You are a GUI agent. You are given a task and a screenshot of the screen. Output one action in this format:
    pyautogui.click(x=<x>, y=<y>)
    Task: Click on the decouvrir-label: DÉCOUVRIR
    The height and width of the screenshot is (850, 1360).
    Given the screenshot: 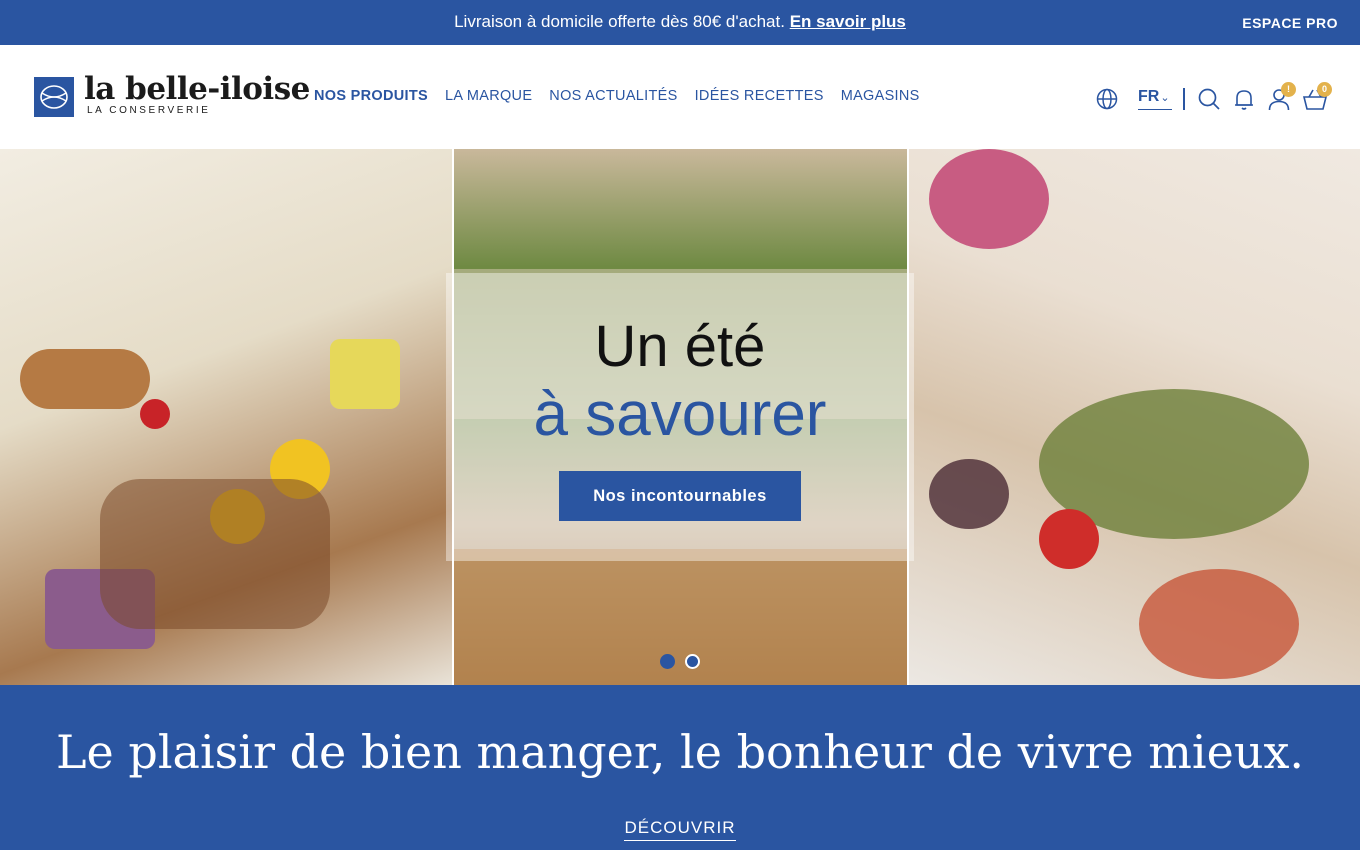 What is the action you would take?
    pyautogui.click(x=680, y=829)
    